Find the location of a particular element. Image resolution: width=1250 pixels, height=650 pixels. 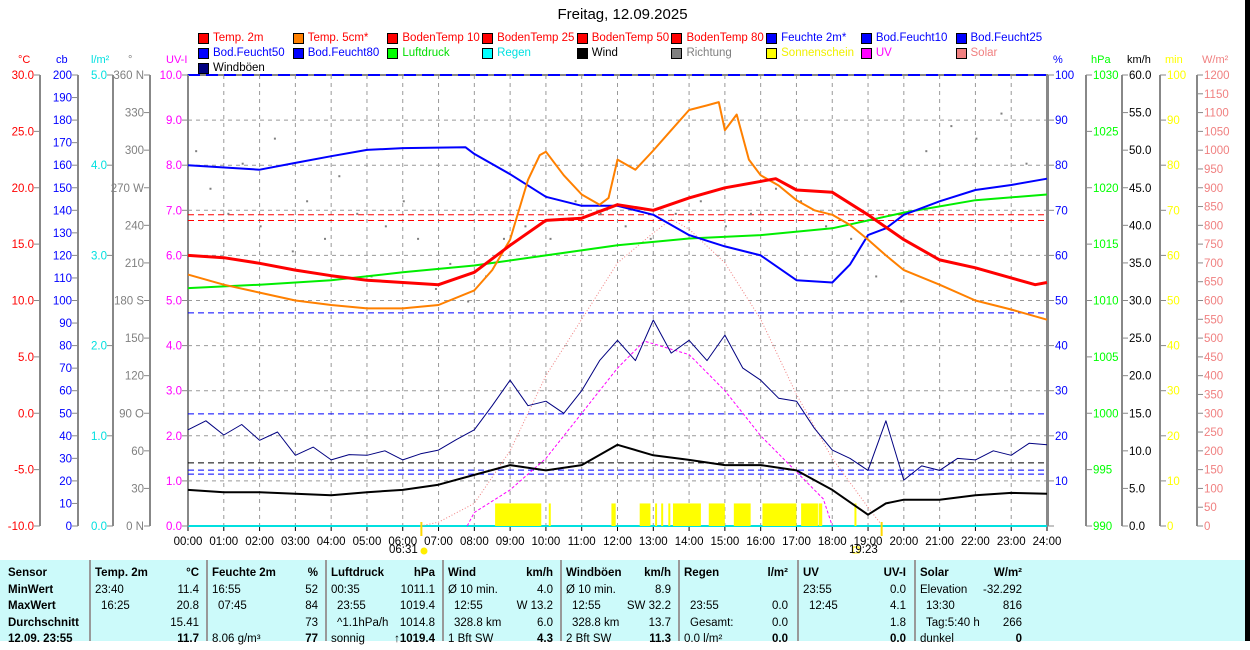

axis-label-wind: 0.0 is located at coordinates (1137, 527).